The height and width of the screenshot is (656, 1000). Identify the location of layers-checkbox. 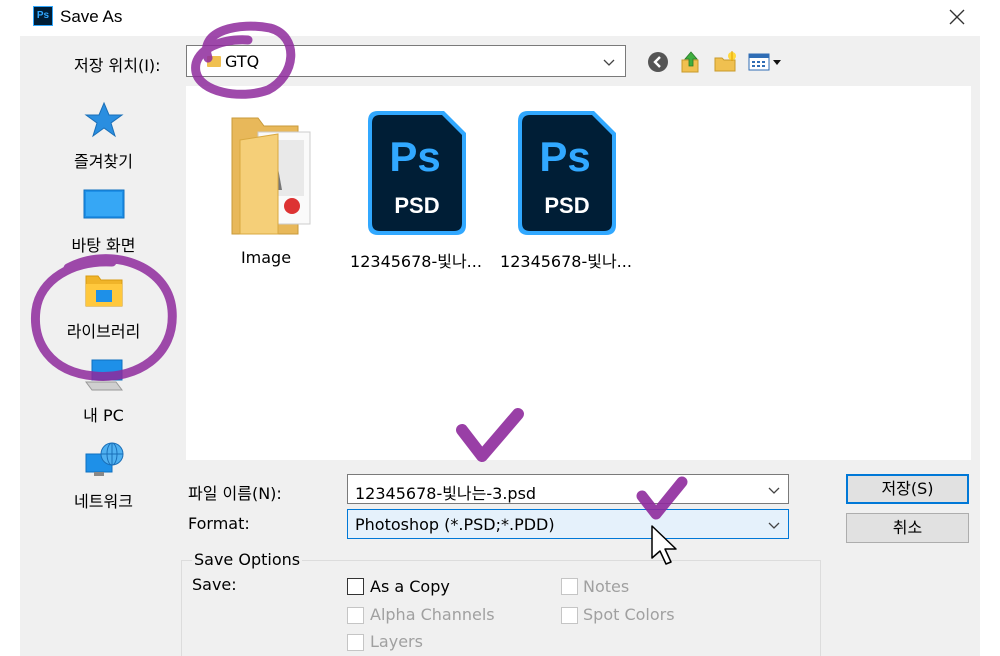
(355, 642).